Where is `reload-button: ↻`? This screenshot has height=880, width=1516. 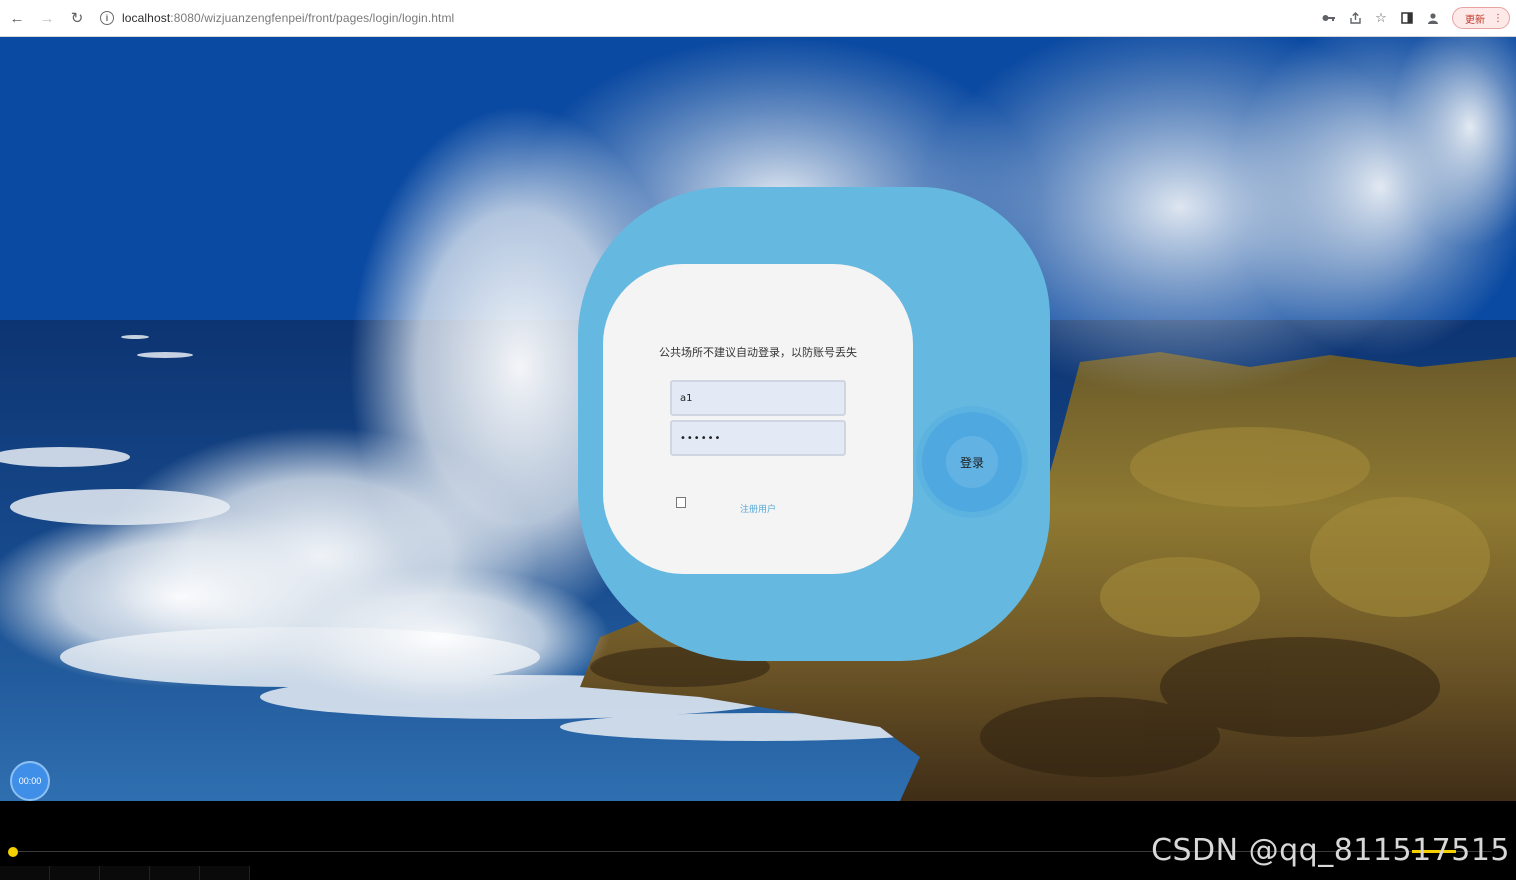 reload-button: ↻ is located at coordinates (77, 18).